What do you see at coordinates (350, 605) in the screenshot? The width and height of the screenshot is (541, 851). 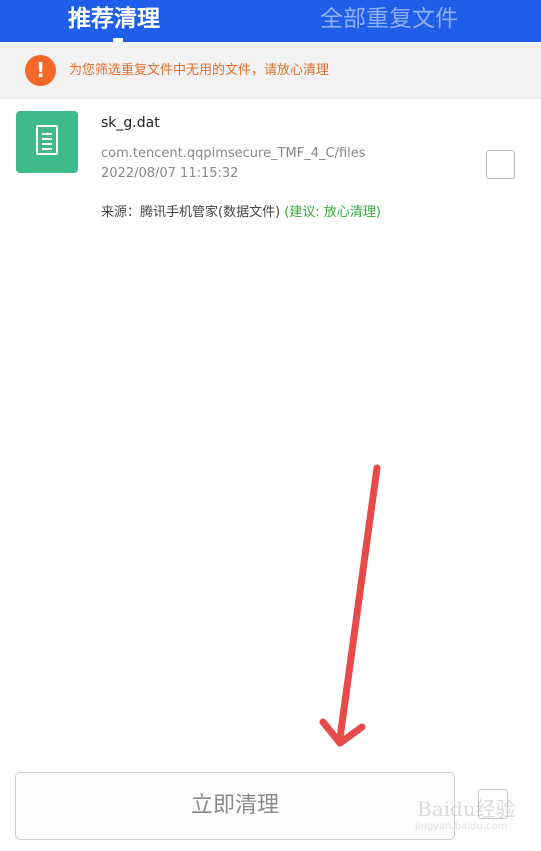 I see `red-arrow-annotation` at bounding box center [350, 605].